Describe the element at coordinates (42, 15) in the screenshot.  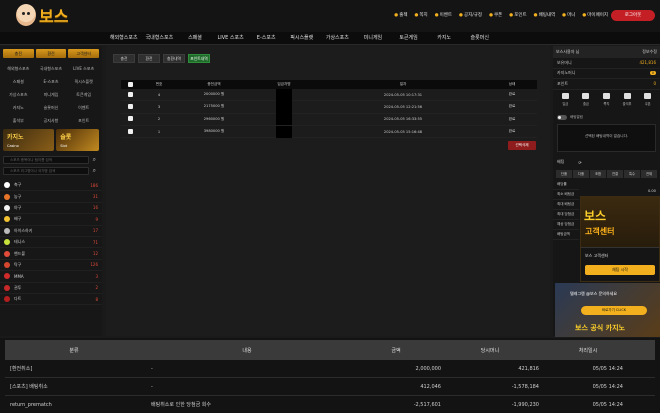
I see `site-logo: 보스` at that location.